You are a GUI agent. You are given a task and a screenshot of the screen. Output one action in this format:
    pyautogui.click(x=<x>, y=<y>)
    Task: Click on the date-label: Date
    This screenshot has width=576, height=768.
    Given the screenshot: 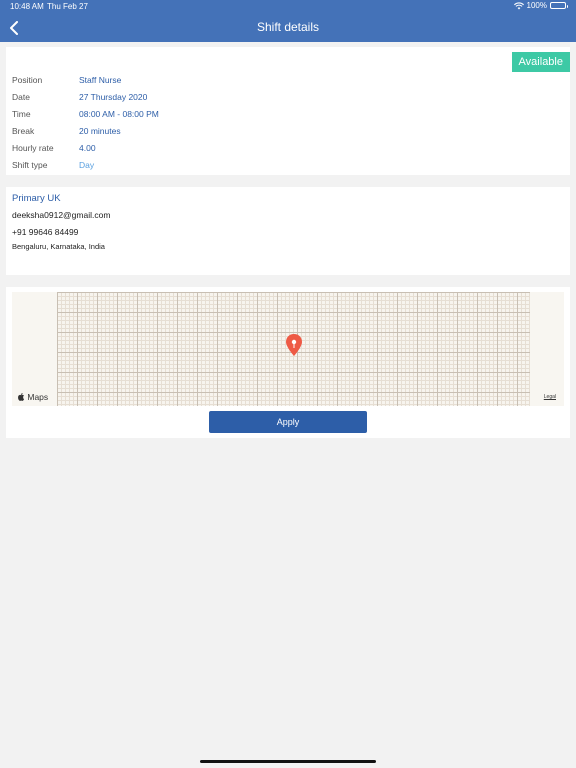 What is the action you would take?
    pyautogui.click(x=21, y=97)
    